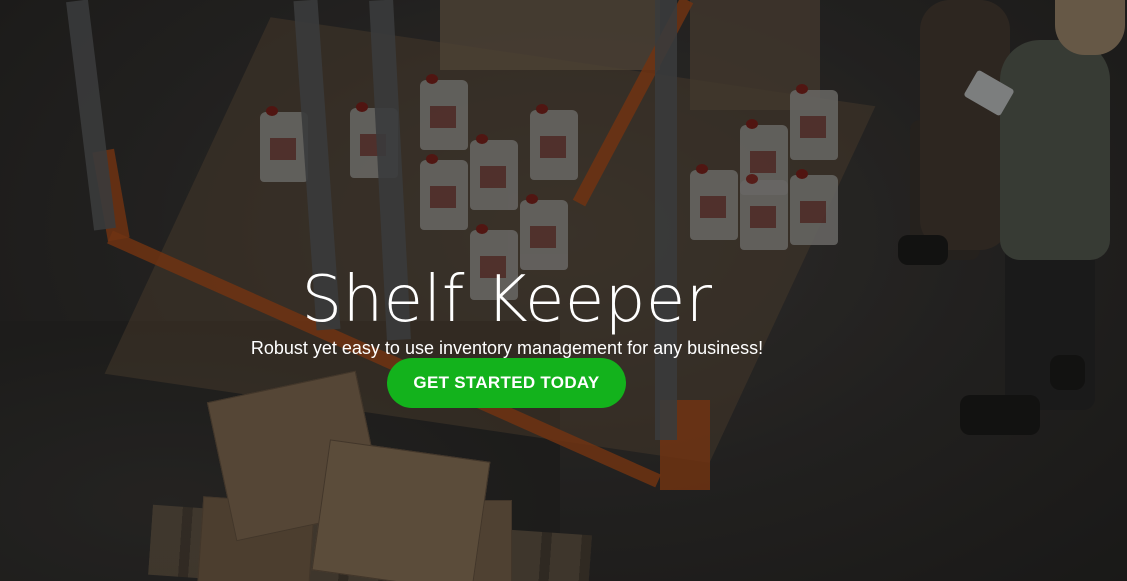 This screenshot has width=1127, height=581. What do you see at coordinates (506, 383) in the screenshot?
I see `get-started-button: GET STARTED TODAY` at bounding box center [506, 383].